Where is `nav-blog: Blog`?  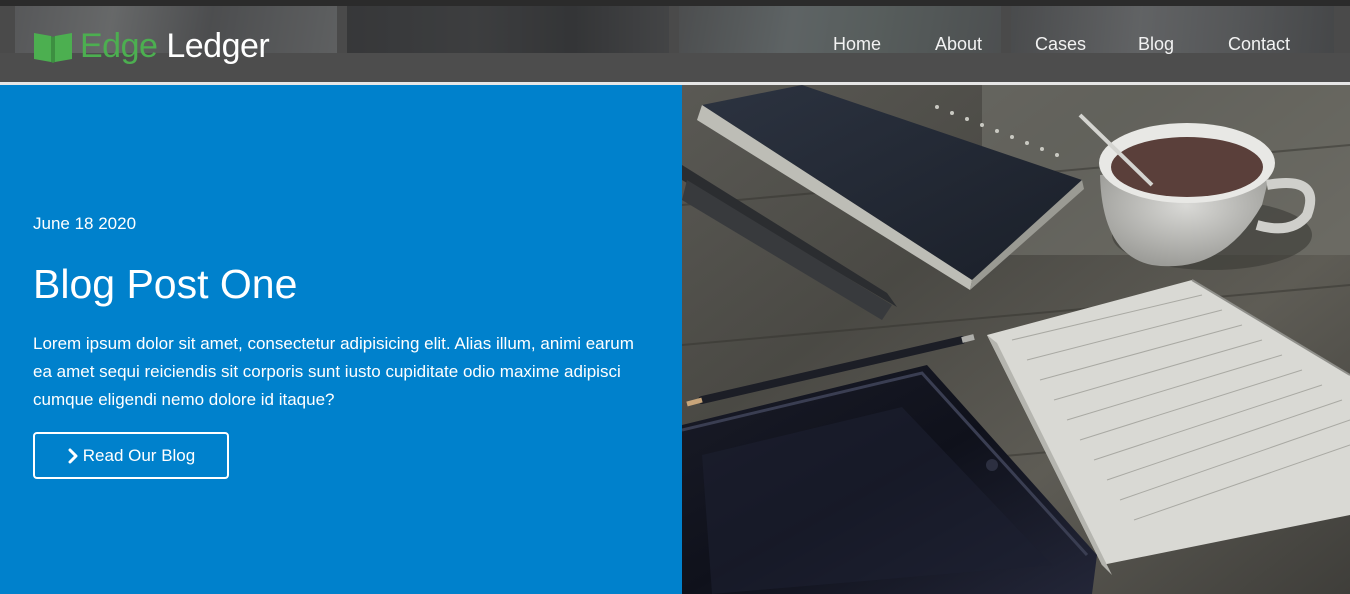
nav-blog: Blog is located at coordinates (1156, 44).